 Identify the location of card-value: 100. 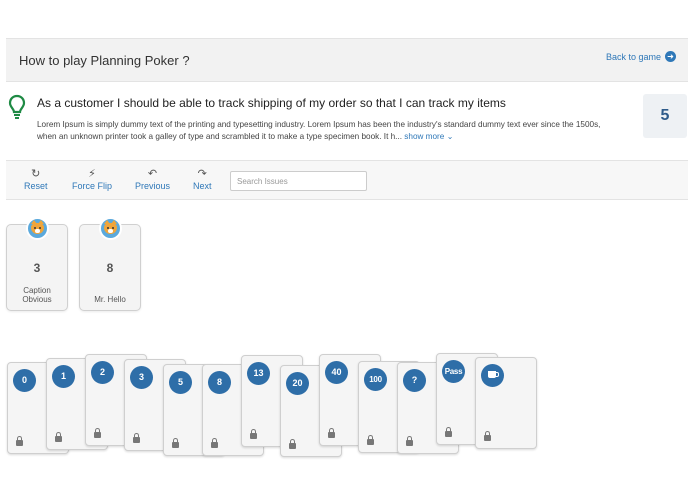
(375, 379).